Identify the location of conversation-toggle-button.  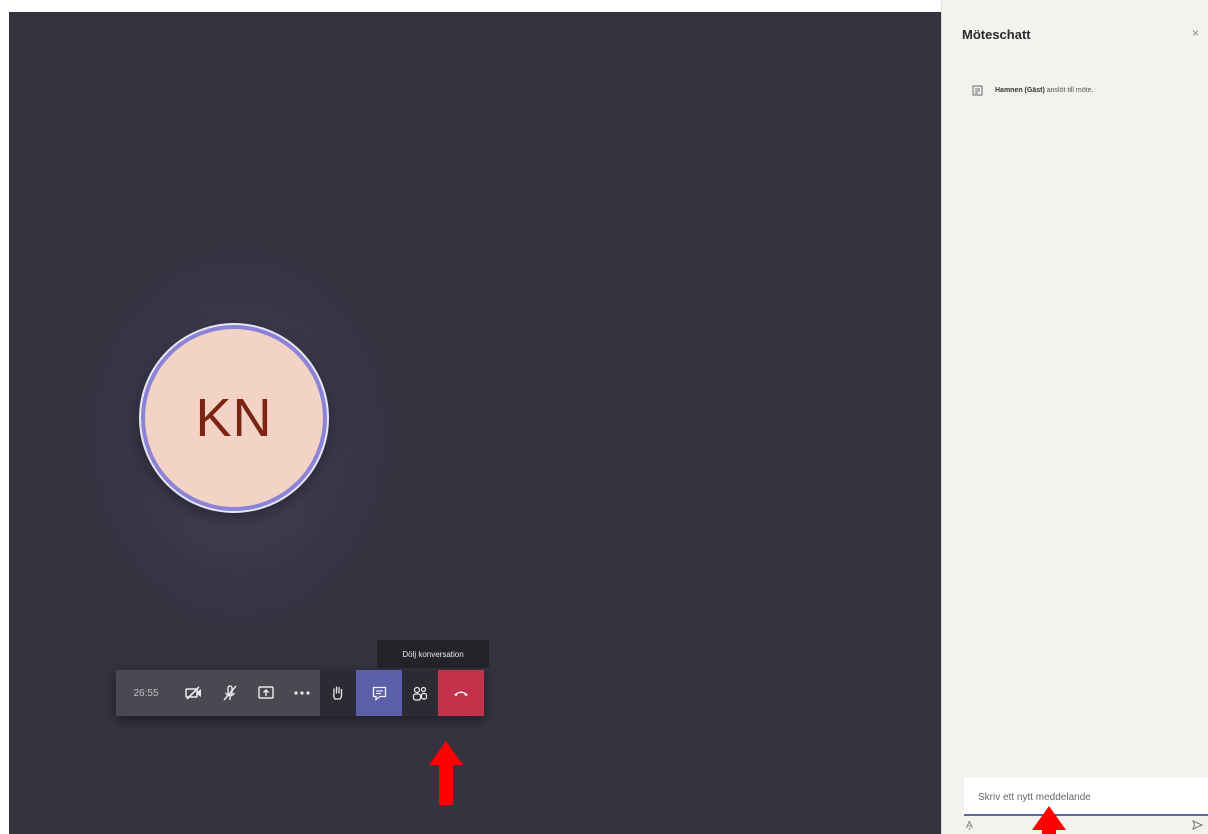
(379, 693).